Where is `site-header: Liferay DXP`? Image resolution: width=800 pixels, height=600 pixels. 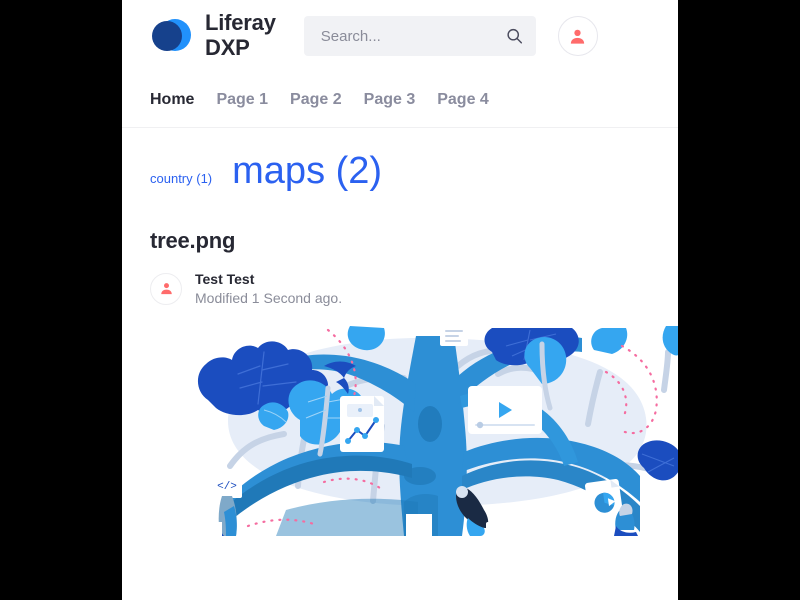
site-header: Liferay DXP is located at coordinates (400, 36).